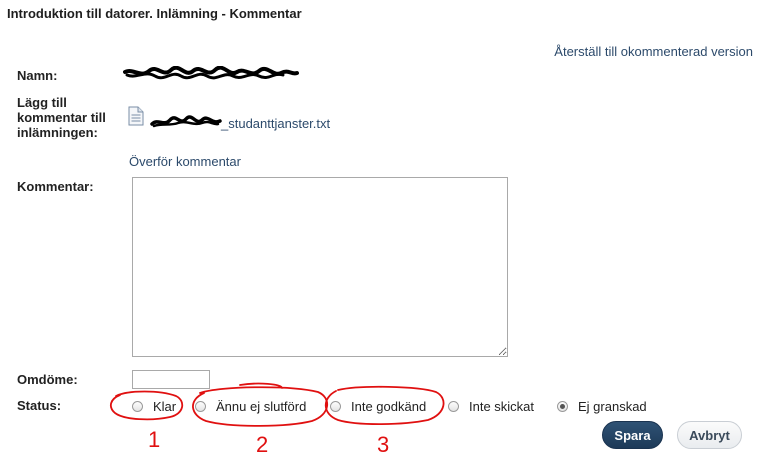 The height and width of the screenshot is (459, 758). I want to click on status-option-label: Ej granskad, so click(612, 406).